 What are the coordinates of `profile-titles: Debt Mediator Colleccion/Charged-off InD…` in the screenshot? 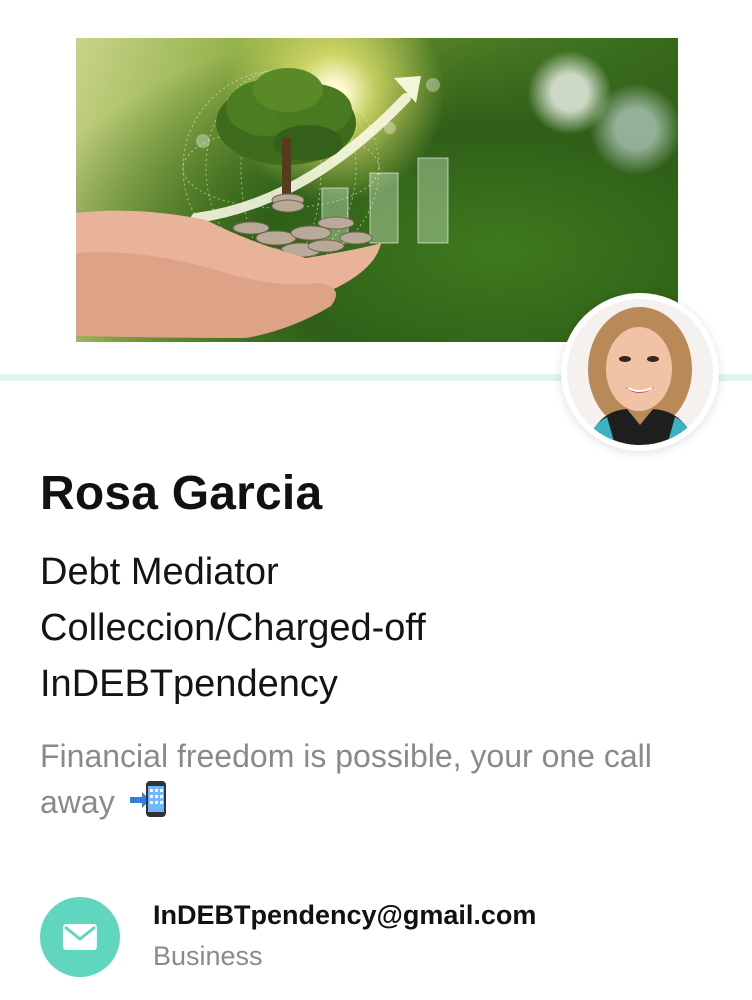 It's located at (233, 628).